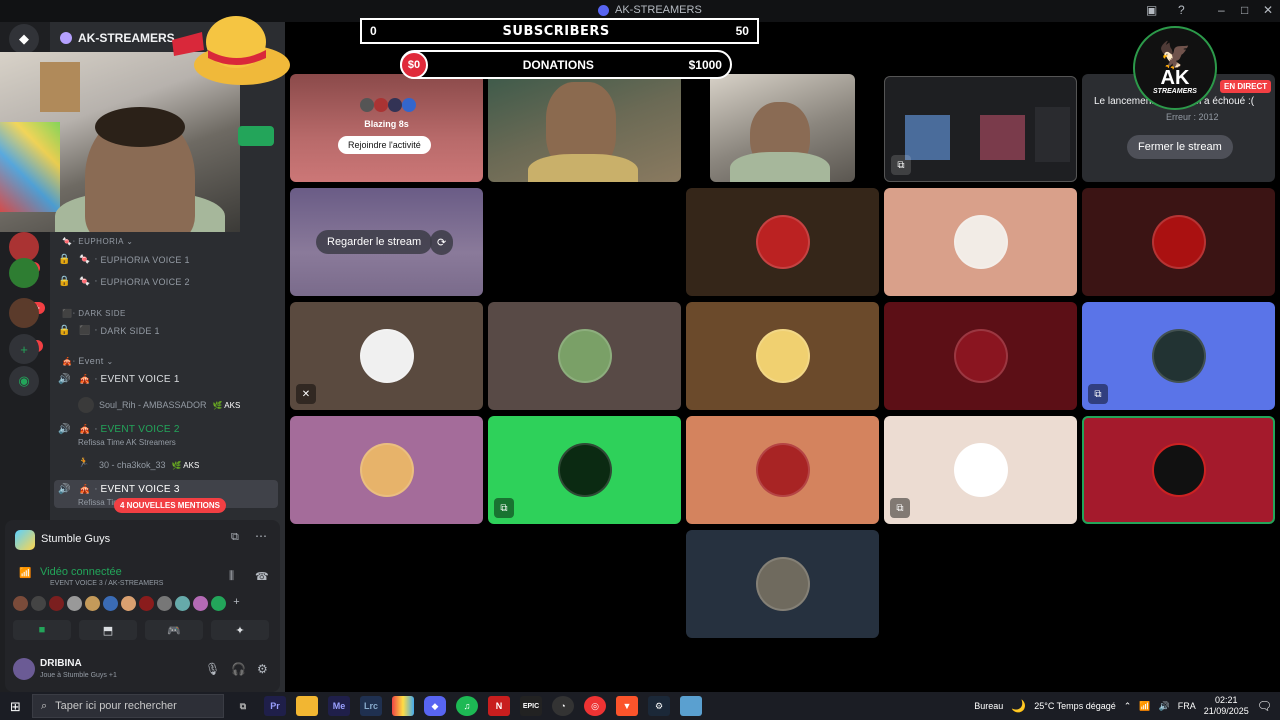 The image size is (1280, 720). What do you see at coordinates (94, 313) in the screenshot?
I see `category-dark-side: ⬛⋅ DARK SIDE` at bounding box center [94, 313].